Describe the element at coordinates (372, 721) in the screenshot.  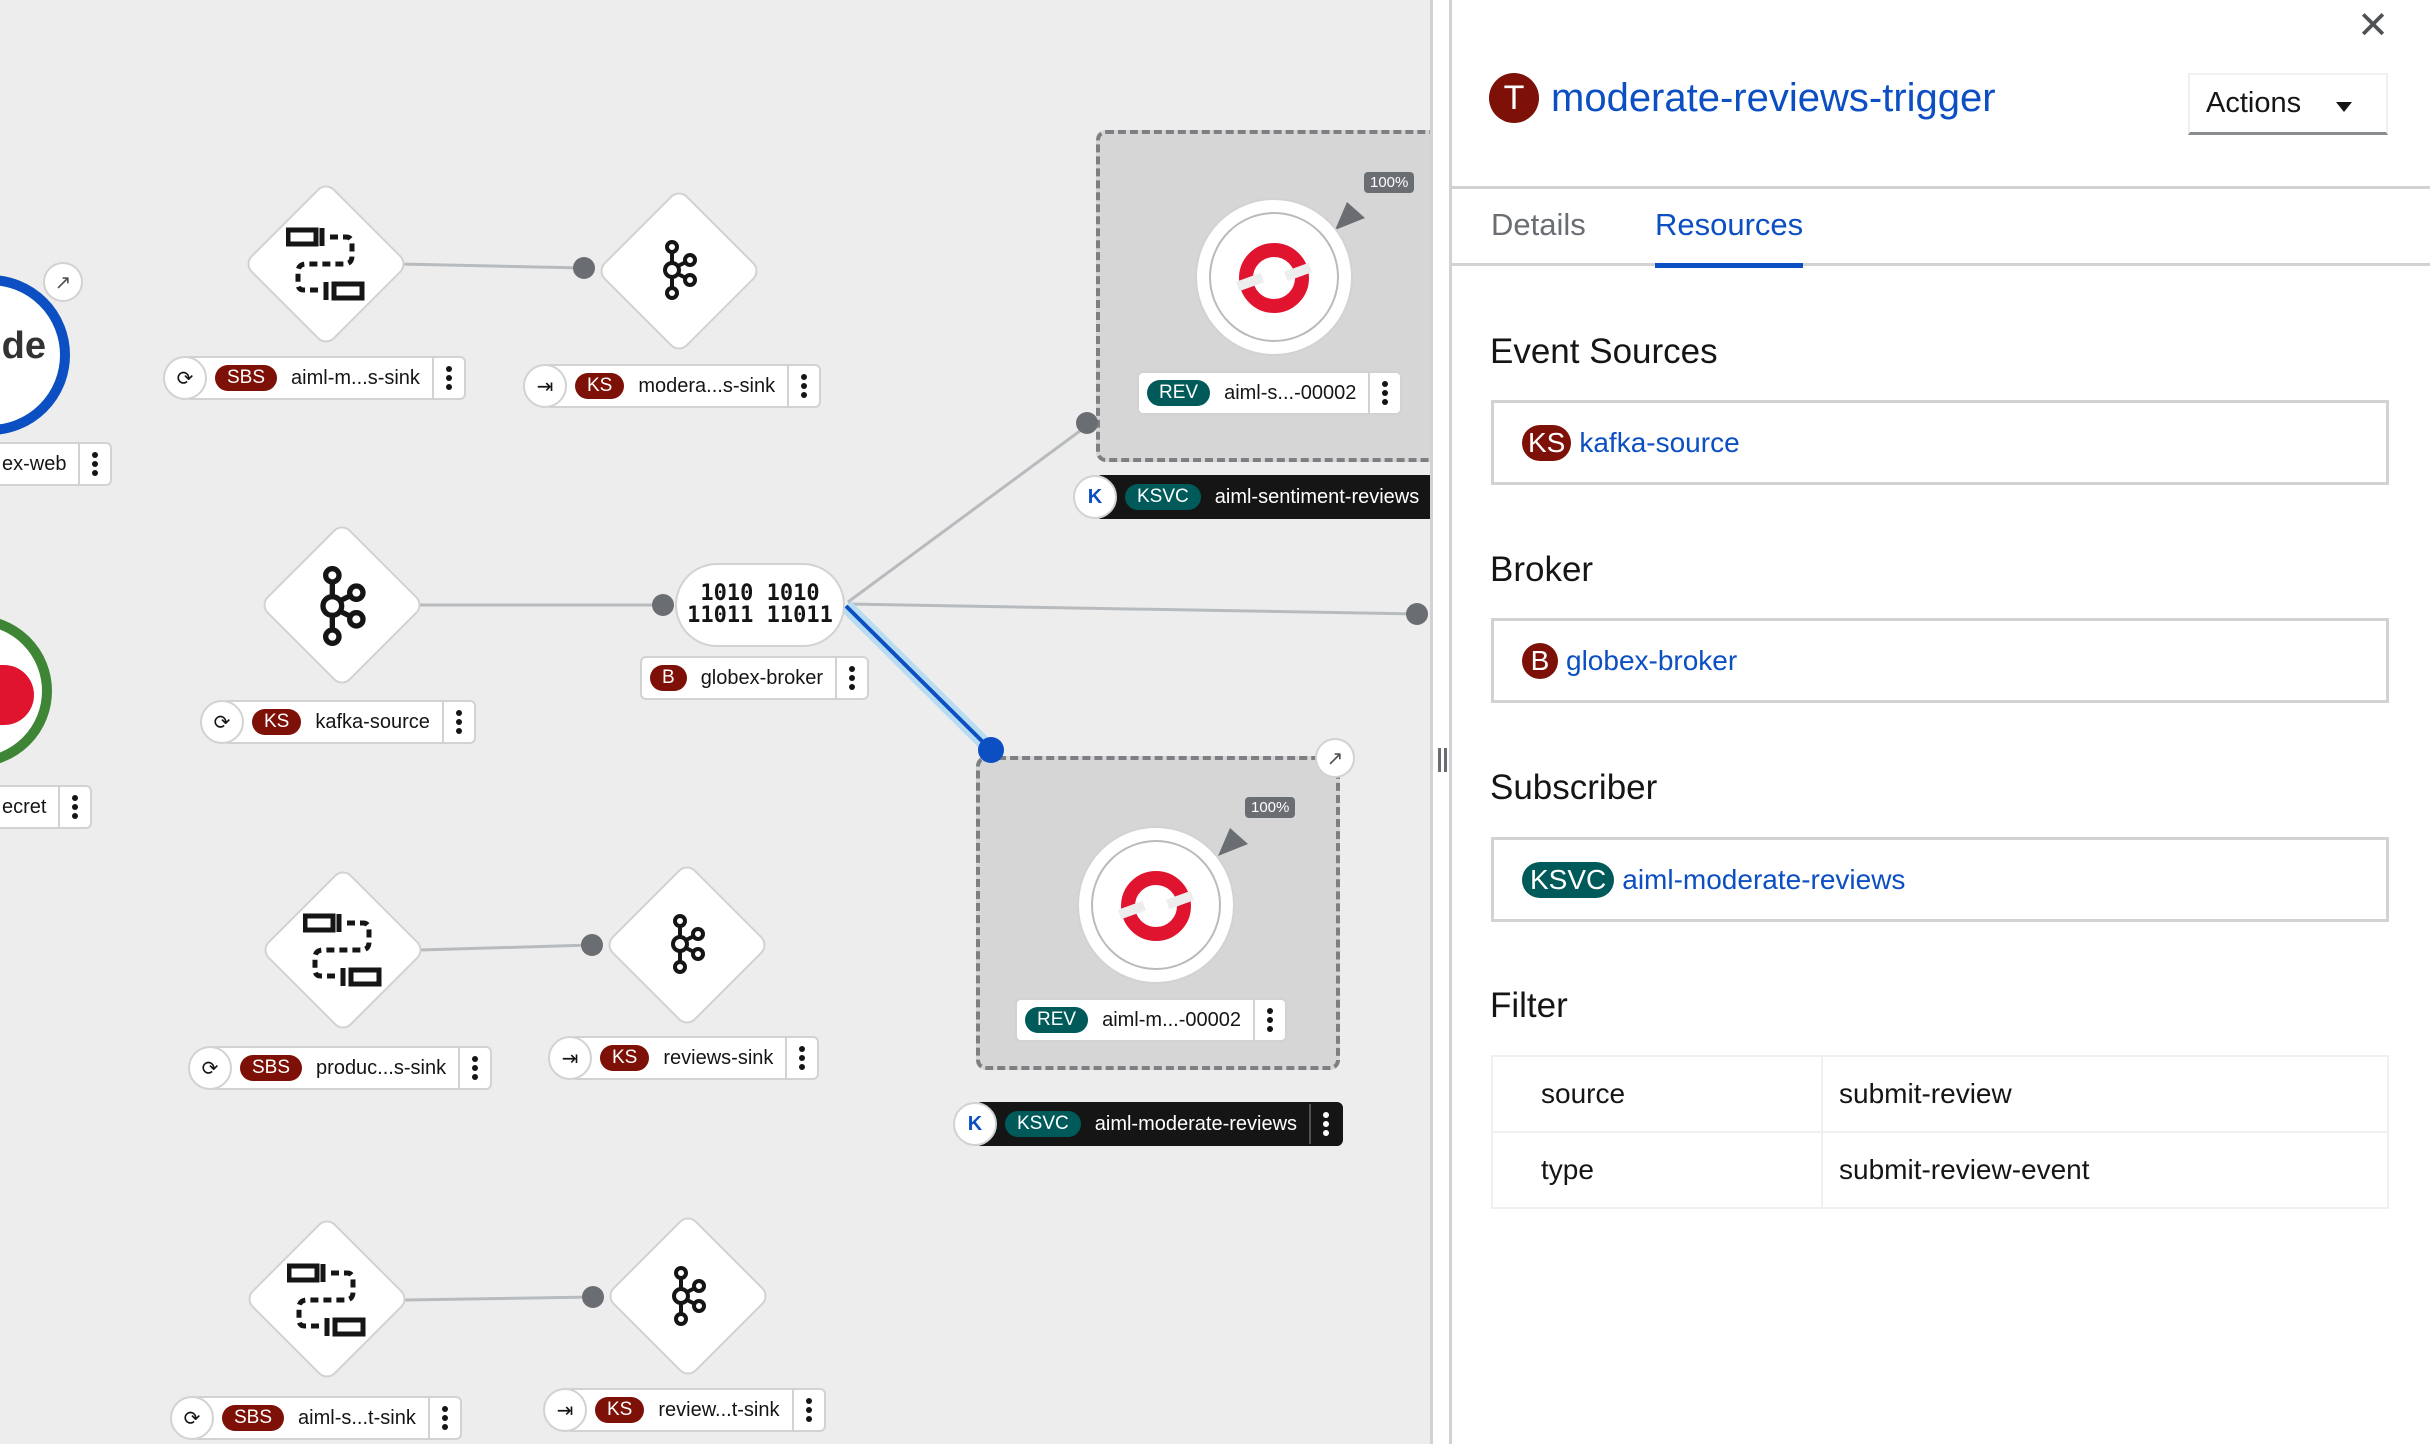
I see `node-label: kafka-source` at that location.